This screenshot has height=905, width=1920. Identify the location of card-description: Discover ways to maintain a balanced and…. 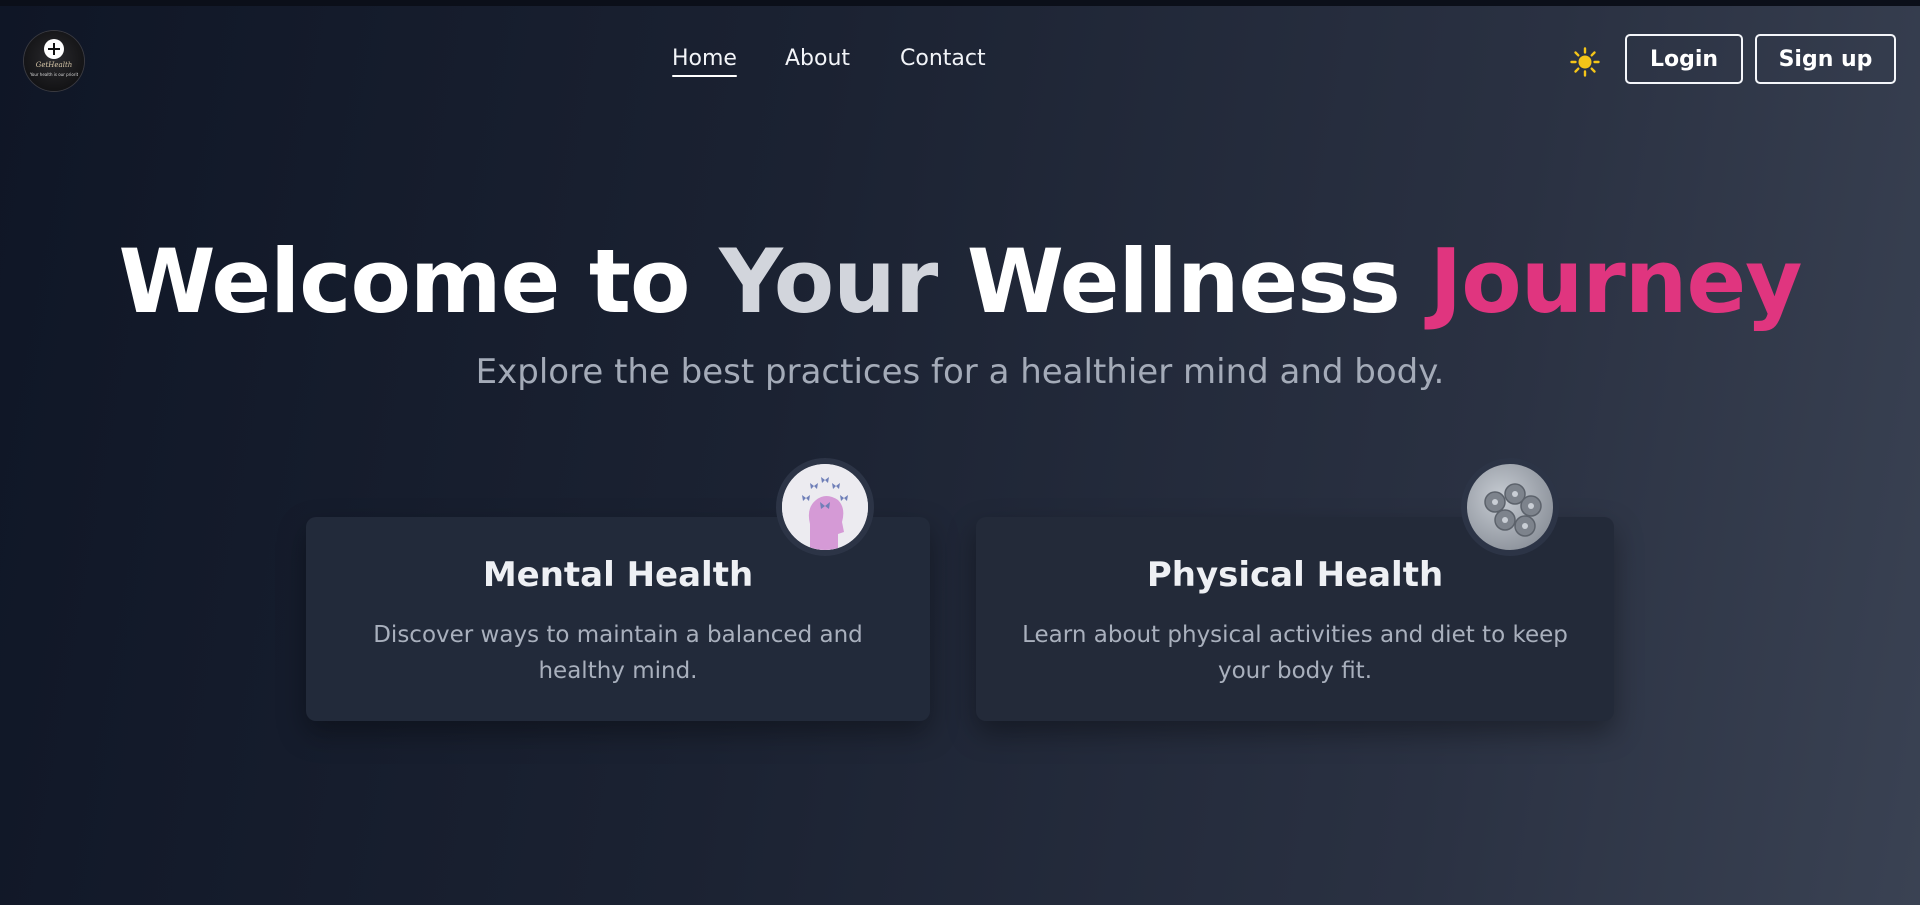
(618, 653).